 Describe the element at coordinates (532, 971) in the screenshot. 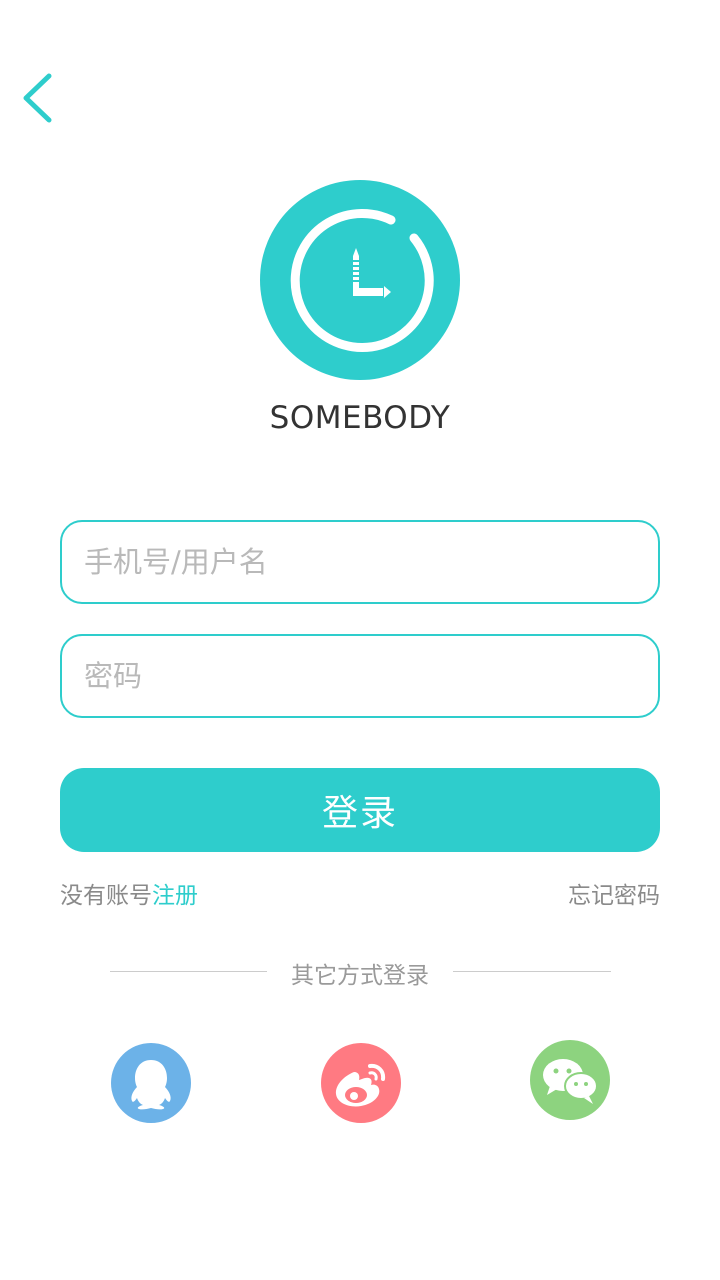

I see `divider-right` at that location.